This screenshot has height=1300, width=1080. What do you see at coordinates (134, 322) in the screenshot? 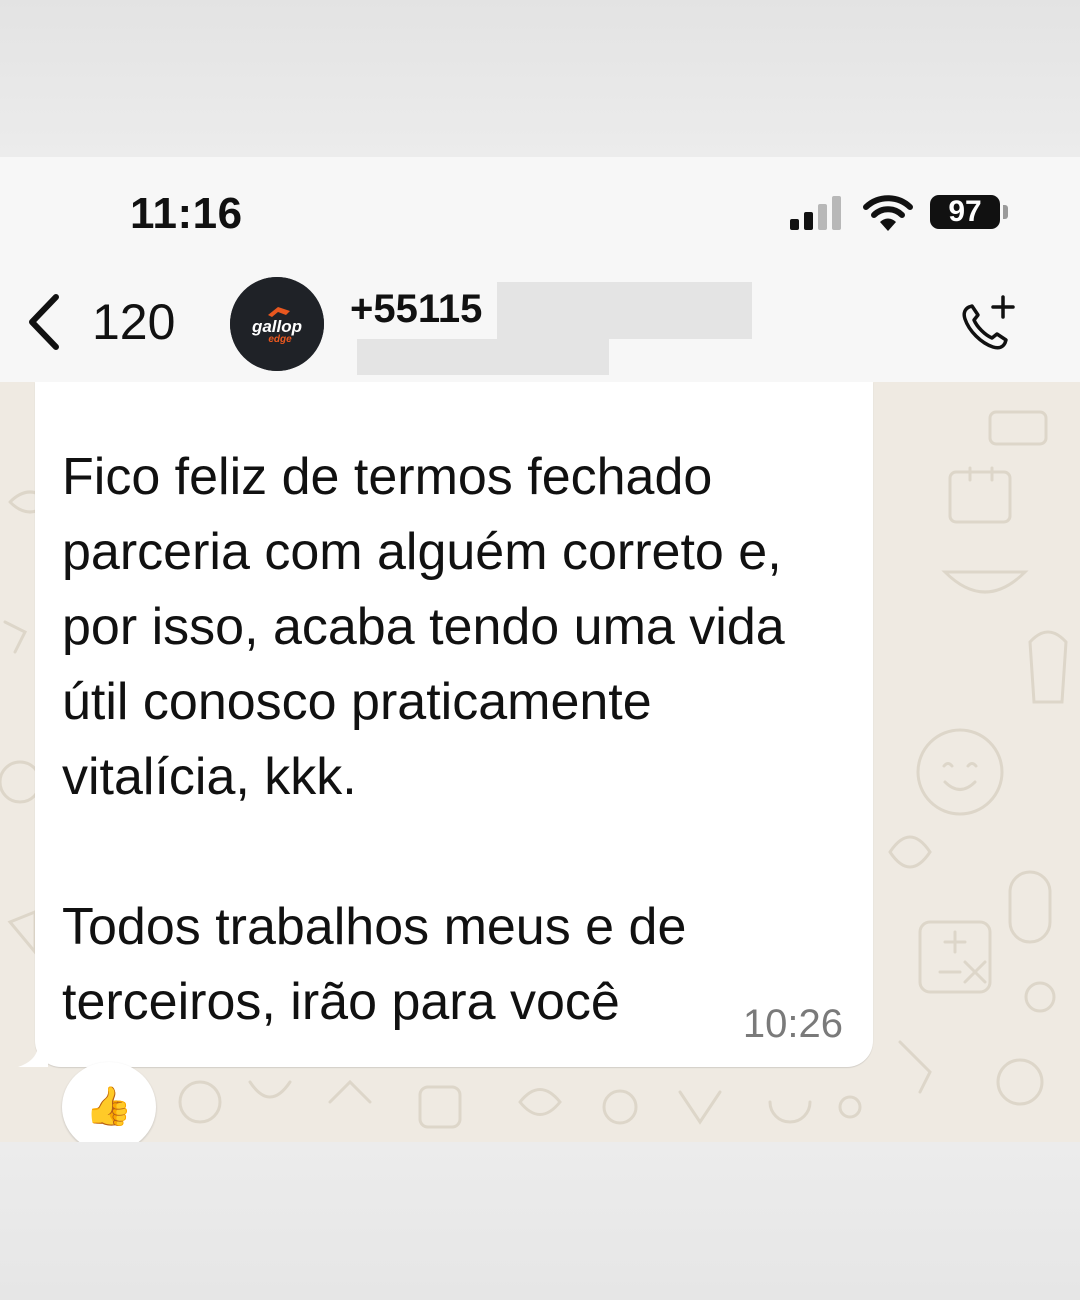
I see `unread-count: 120` at bounding box center [134, 322].